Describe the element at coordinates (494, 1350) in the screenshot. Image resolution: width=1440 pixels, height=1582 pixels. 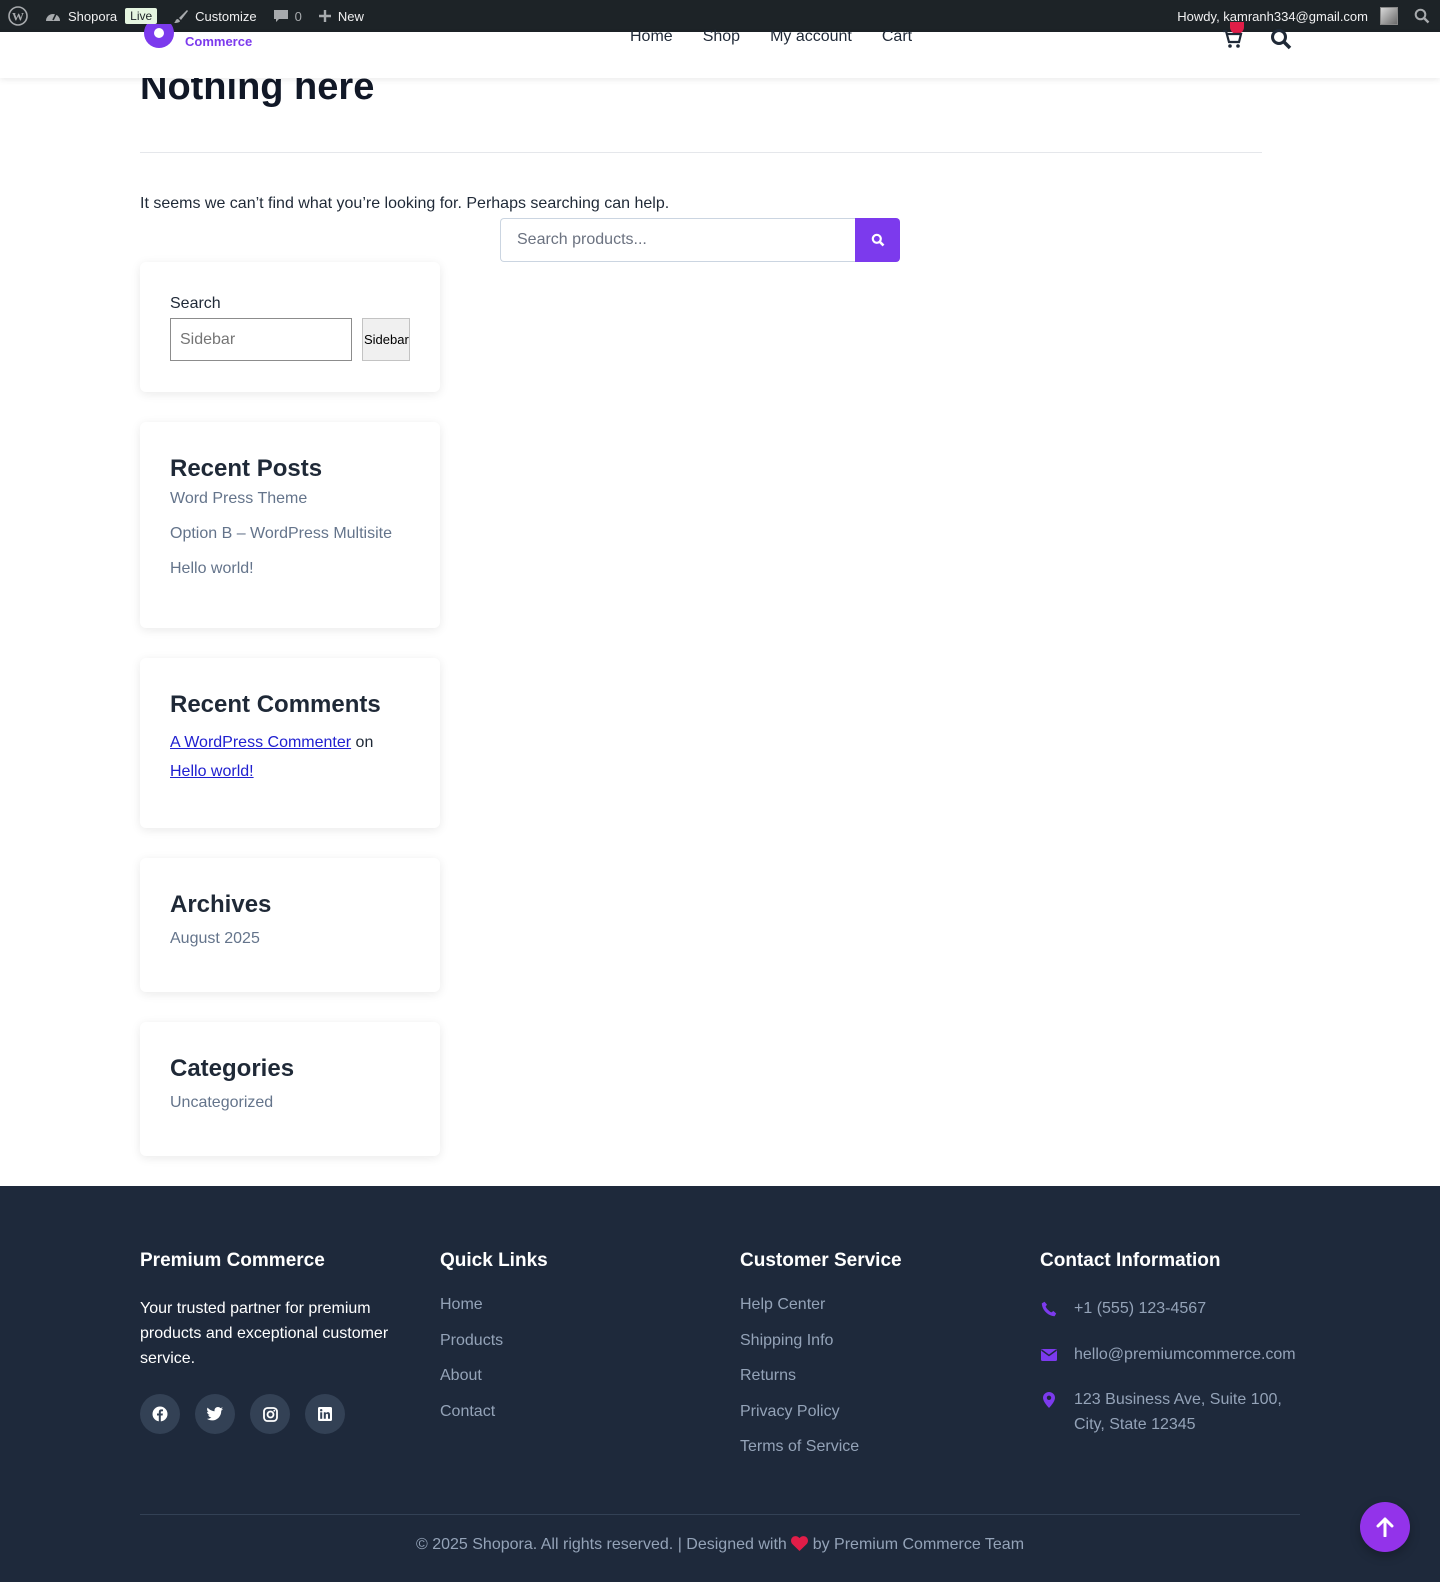
I see `footer-link-products: Products` at that location.